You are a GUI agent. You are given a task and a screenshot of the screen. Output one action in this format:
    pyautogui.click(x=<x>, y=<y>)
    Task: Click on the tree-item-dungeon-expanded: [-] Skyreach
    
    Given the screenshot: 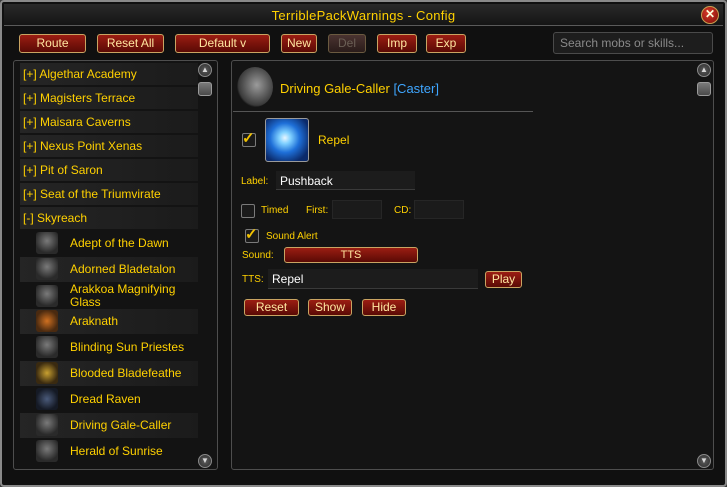 What is the action you would take?
    pyautogui.click(x=109, y=218)
    